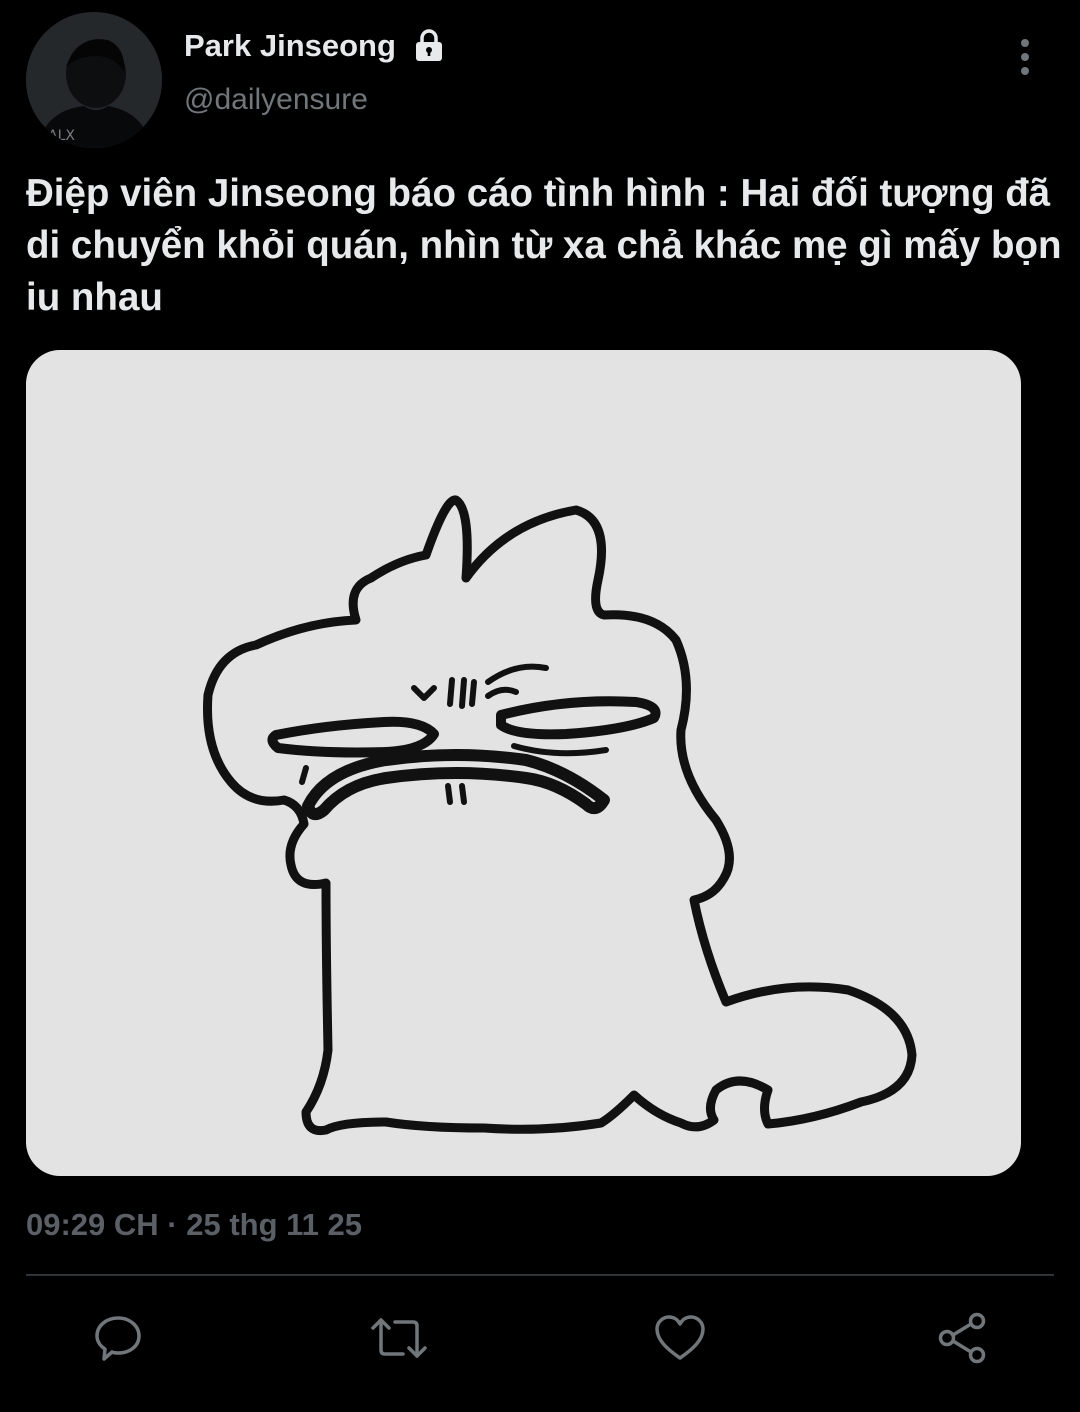  I want to click on svg-text: ALX, so click(61, 136).